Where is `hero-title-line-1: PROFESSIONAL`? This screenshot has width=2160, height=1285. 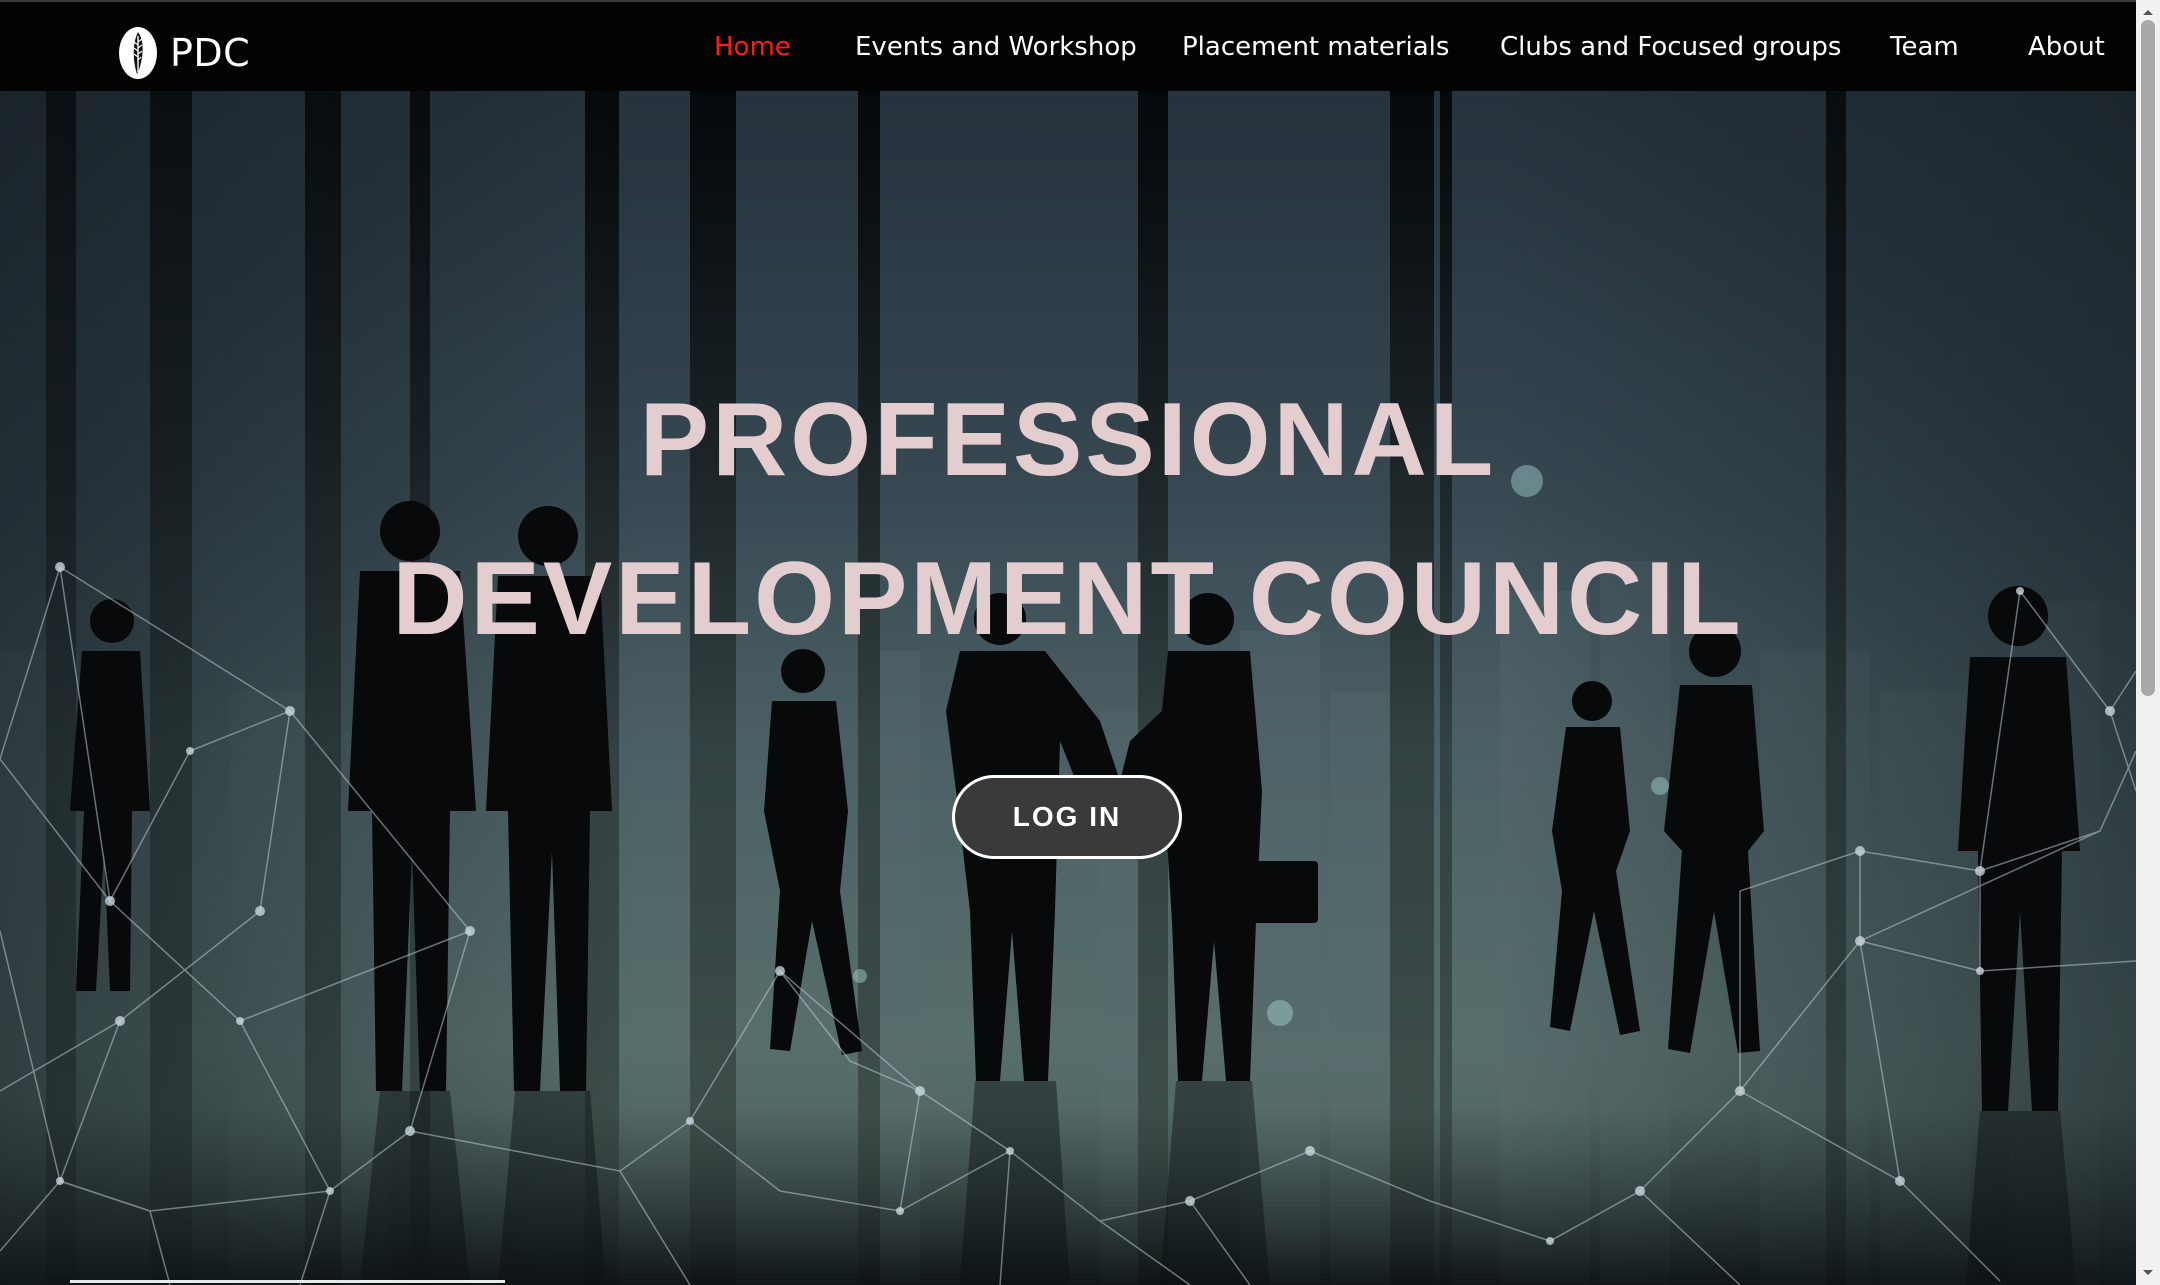
hero-title-line-1: PROFESSIONAL is located at coordinates (1068, 440).